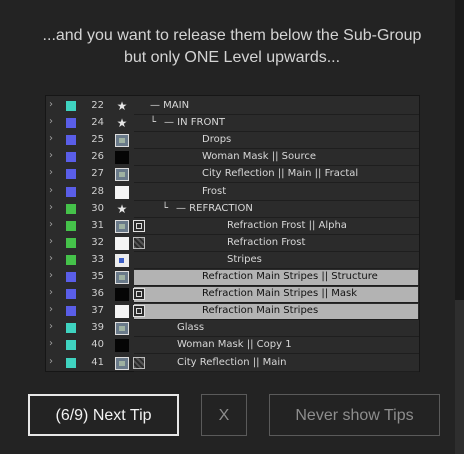 This screenshot has width=464, height=454. What do you see at coordinates (232, 329) in the screenshot?
I see `layer-row: › 39 Glass` at bounding box center [232, 329].